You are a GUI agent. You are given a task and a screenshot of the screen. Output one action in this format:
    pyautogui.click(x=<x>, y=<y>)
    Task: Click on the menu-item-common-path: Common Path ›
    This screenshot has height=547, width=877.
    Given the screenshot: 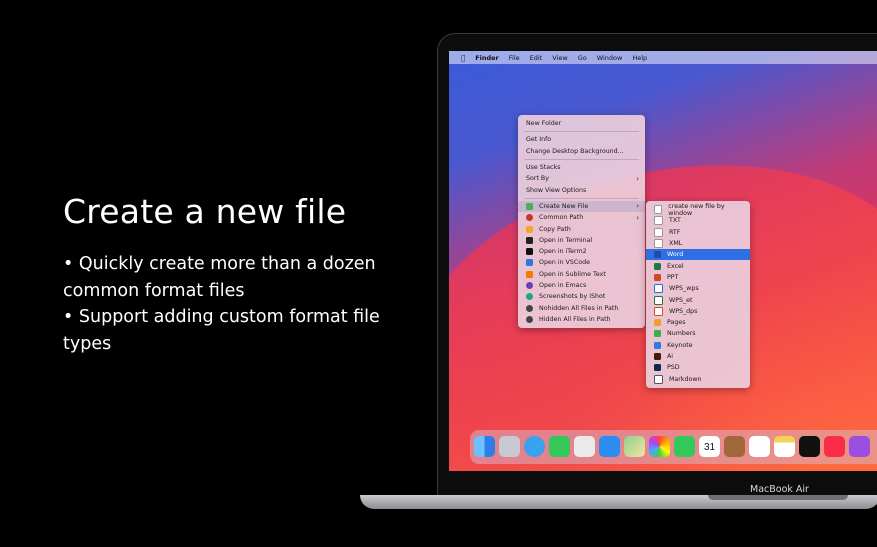 What is the action you would take?
    pyautogui.click(x=581, y=217)
    